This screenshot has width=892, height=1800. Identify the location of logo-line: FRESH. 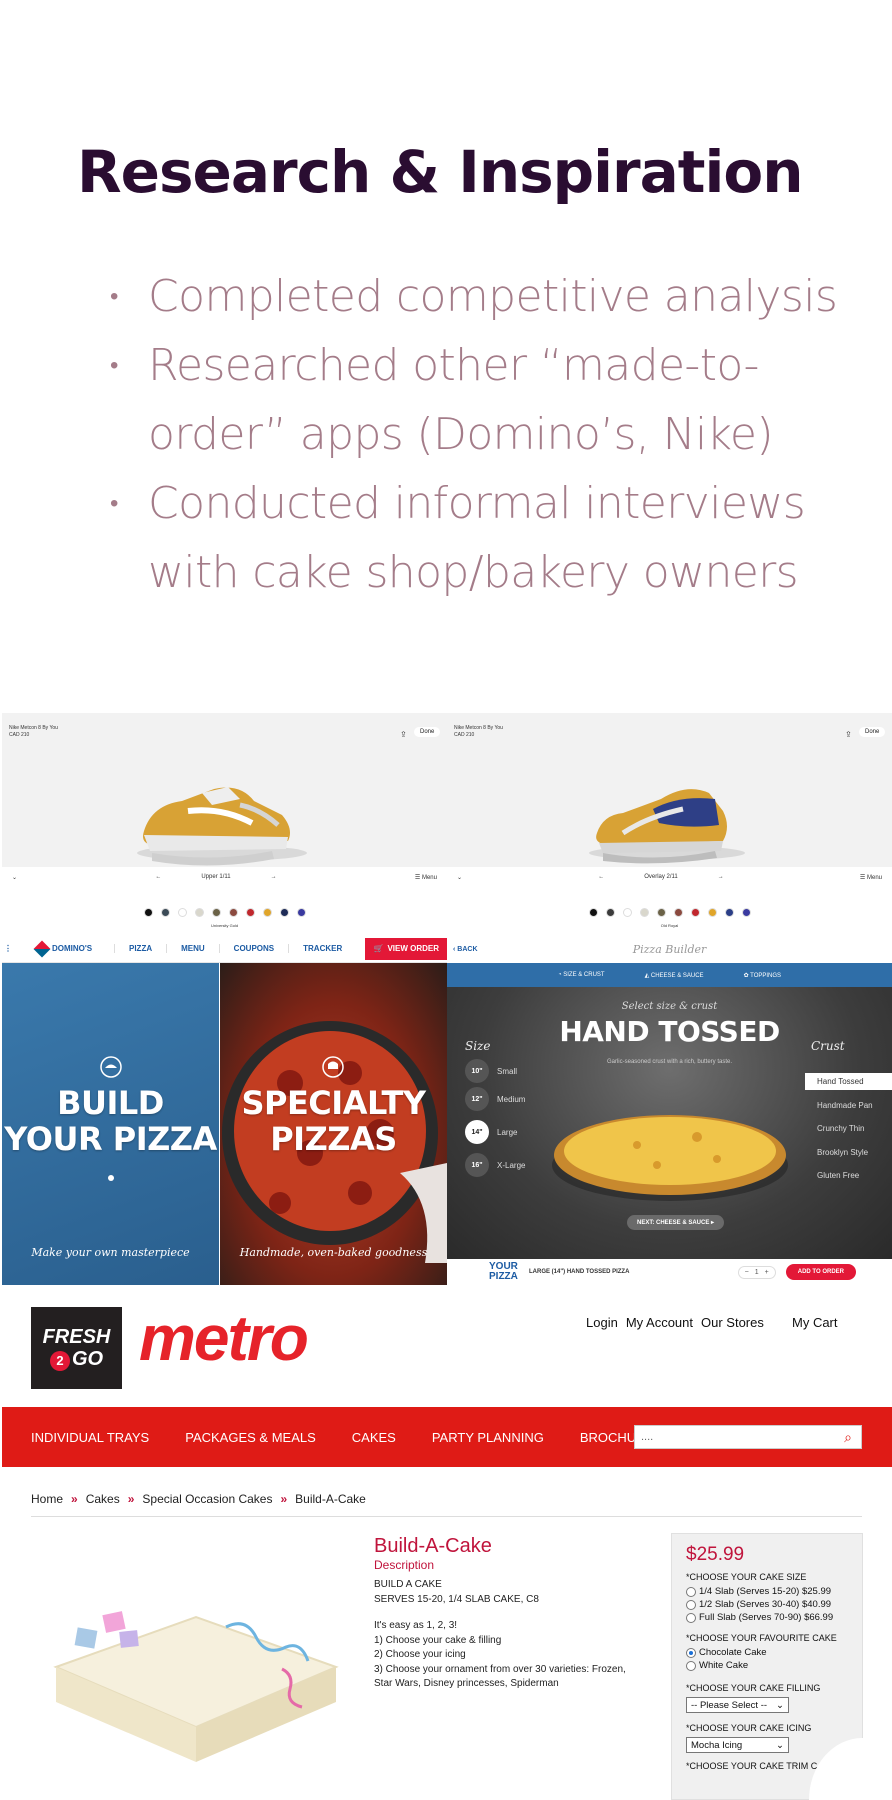
(76, 1336).